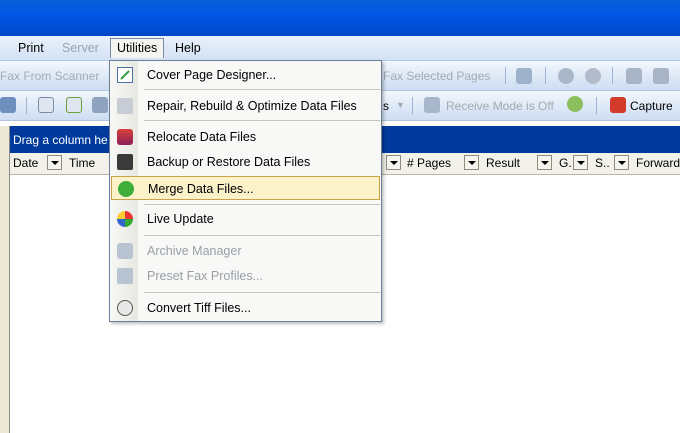  I want to click on menu-item-label: Archive Manager, so click(194, 251).